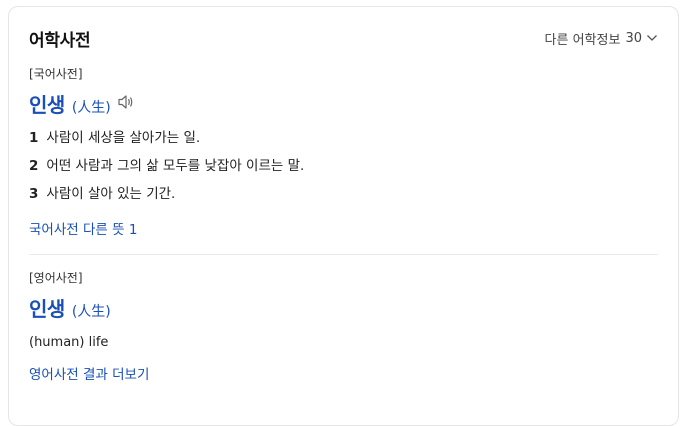  What do you see at coordinates (343, 138) in the screenshot?
I see `definition-item: 1 사람이 세상을 살아가는 일.` at bounding box center [343, 138].